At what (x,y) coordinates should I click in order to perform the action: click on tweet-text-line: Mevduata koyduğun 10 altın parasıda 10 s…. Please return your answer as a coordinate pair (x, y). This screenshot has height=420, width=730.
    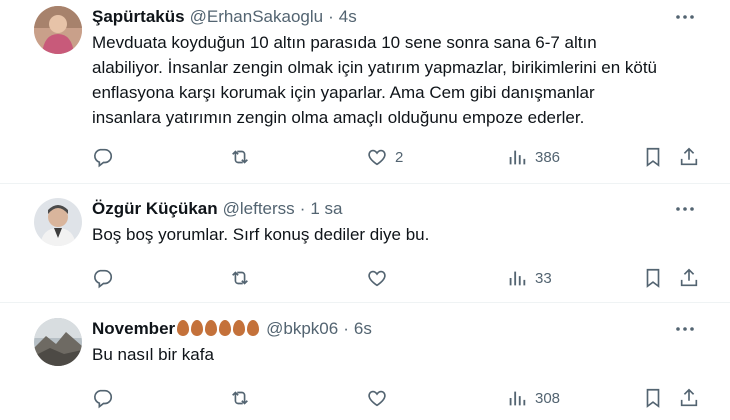
    Looking at the image, I should click on (344, 42).